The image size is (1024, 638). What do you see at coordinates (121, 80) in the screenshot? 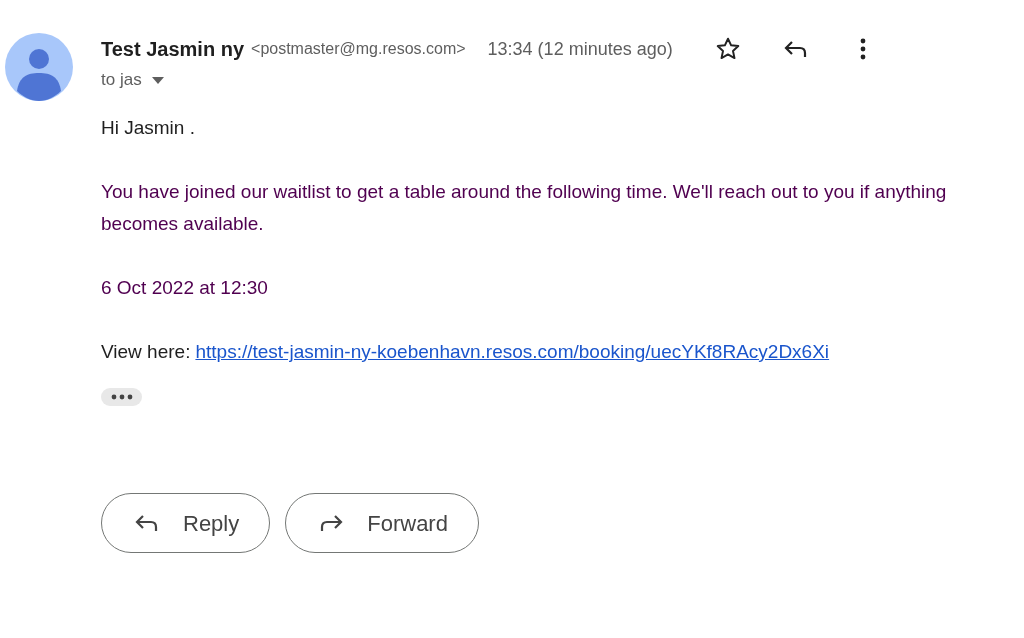
I see `recipient-label: to jas` at bounding box center [121, 80].